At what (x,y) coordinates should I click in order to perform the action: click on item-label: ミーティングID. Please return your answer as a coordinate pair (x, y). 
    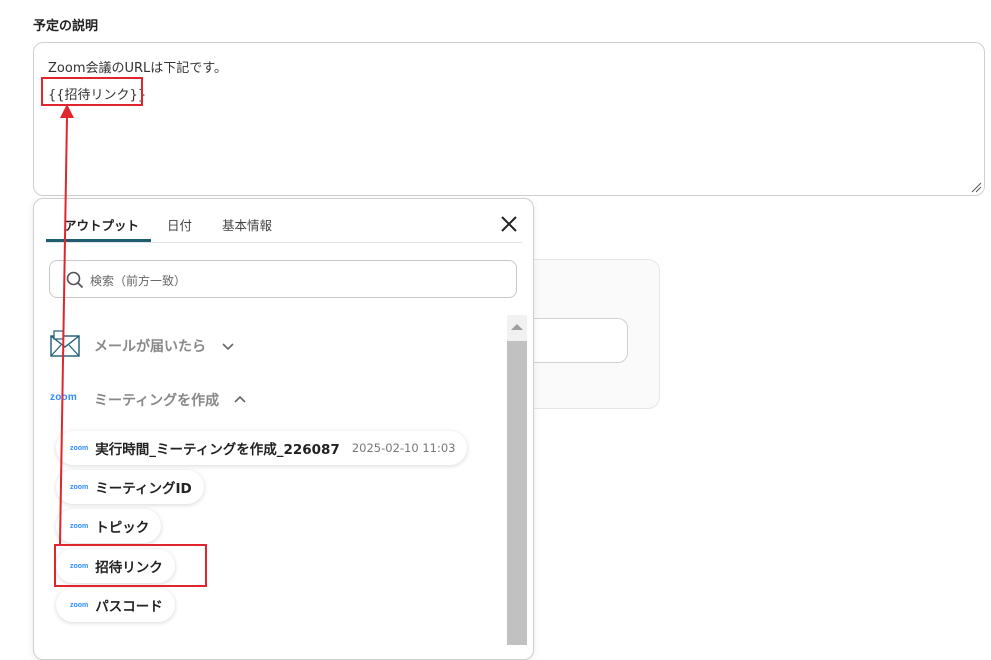
    Looking at the image, I should click on (143, 489).